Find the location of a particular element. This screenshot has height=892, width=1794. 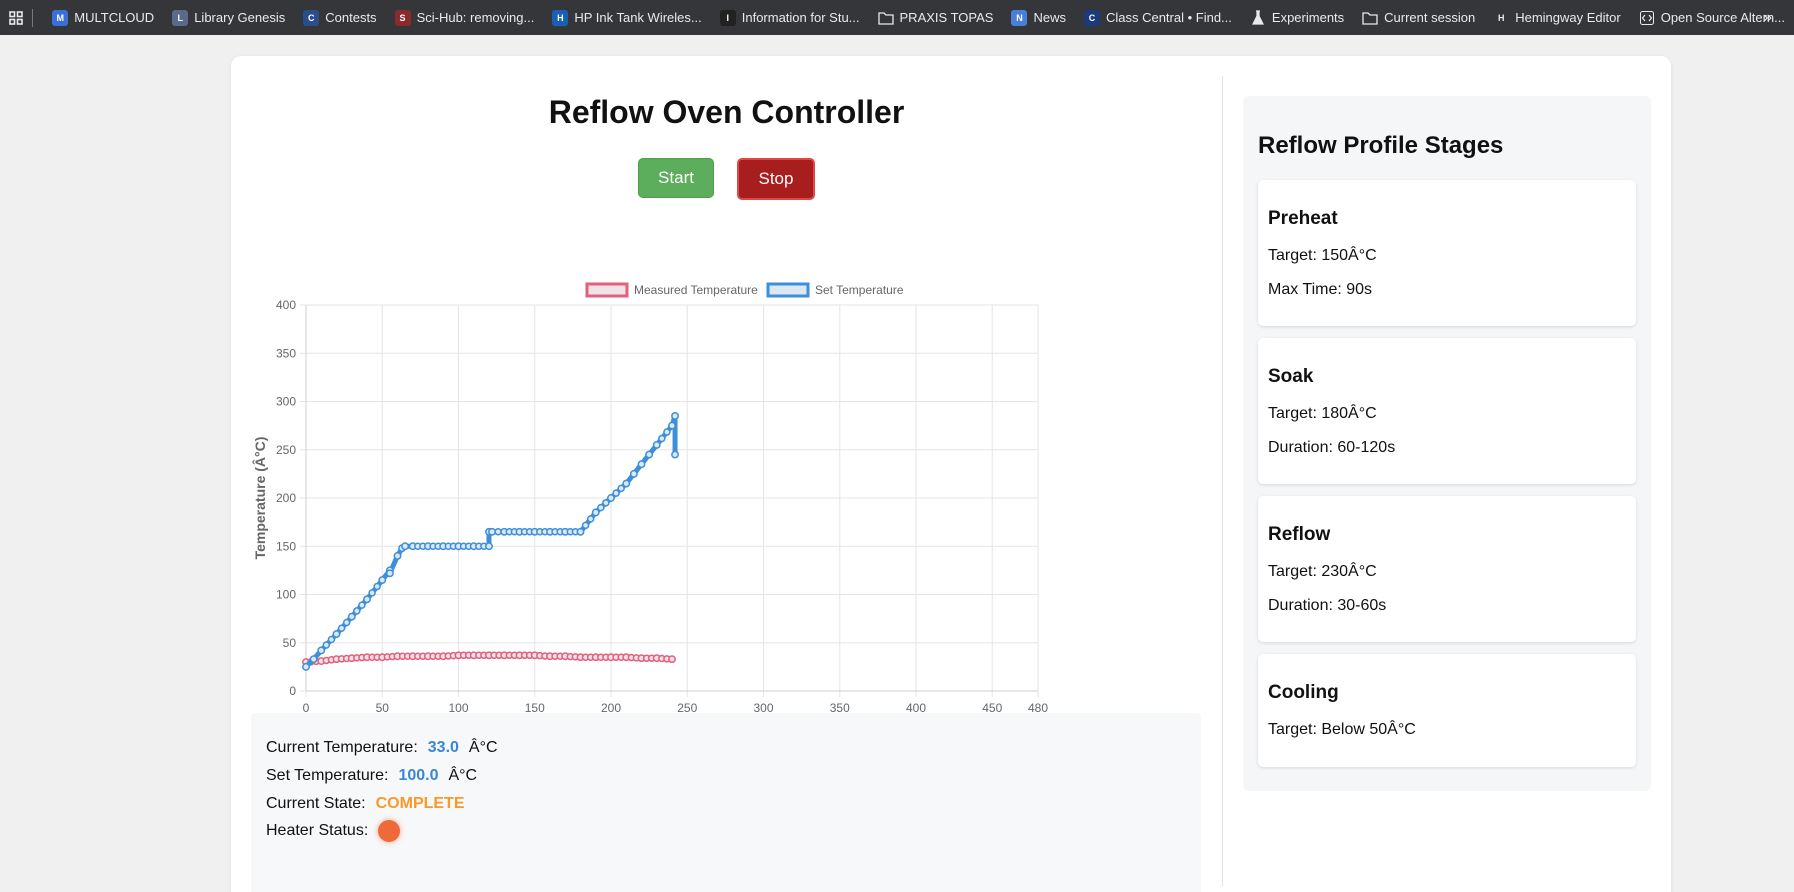

stage-detail: Duration: 60-120s is located at coordinates (1332, 447).